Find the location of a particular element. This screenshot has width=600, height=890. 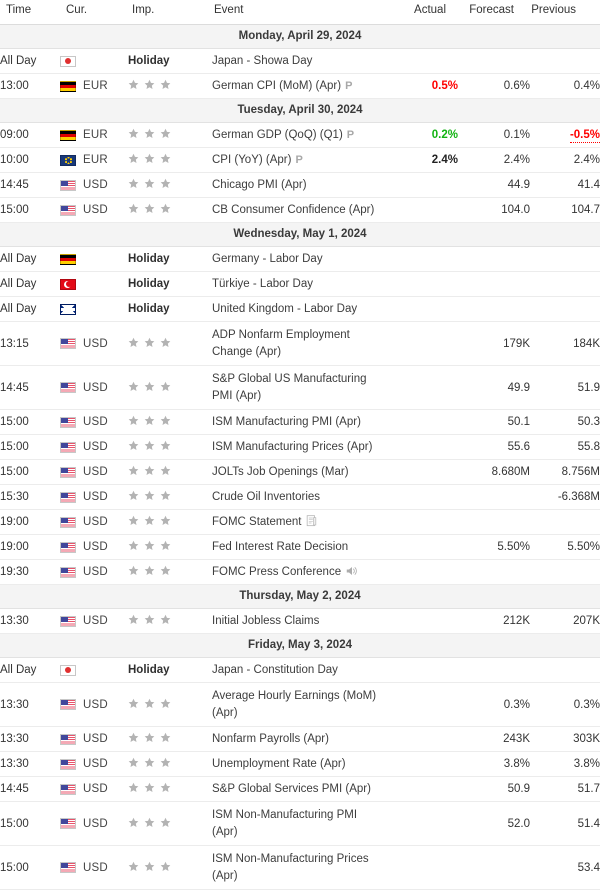

event-name: JOLTs Job Openings (Mar) is located at coordinates (280, 472).